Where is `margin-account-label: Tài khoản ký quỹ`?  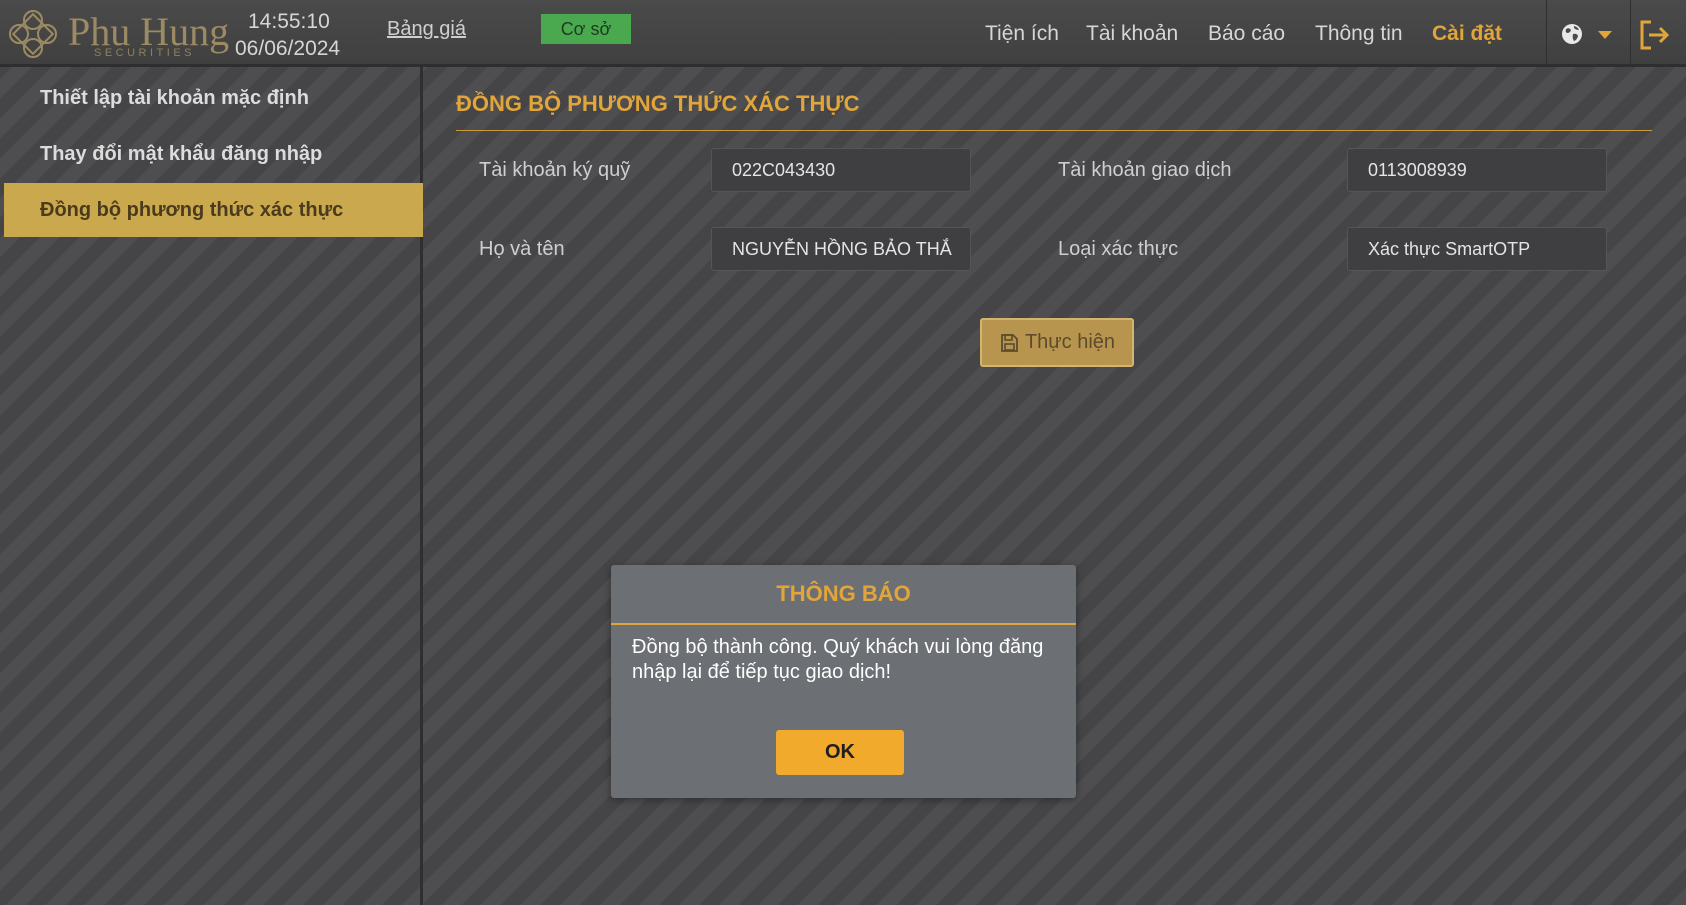 margin-account-label: Tài khoản ký quỹ is located at coordinates (555, 170).